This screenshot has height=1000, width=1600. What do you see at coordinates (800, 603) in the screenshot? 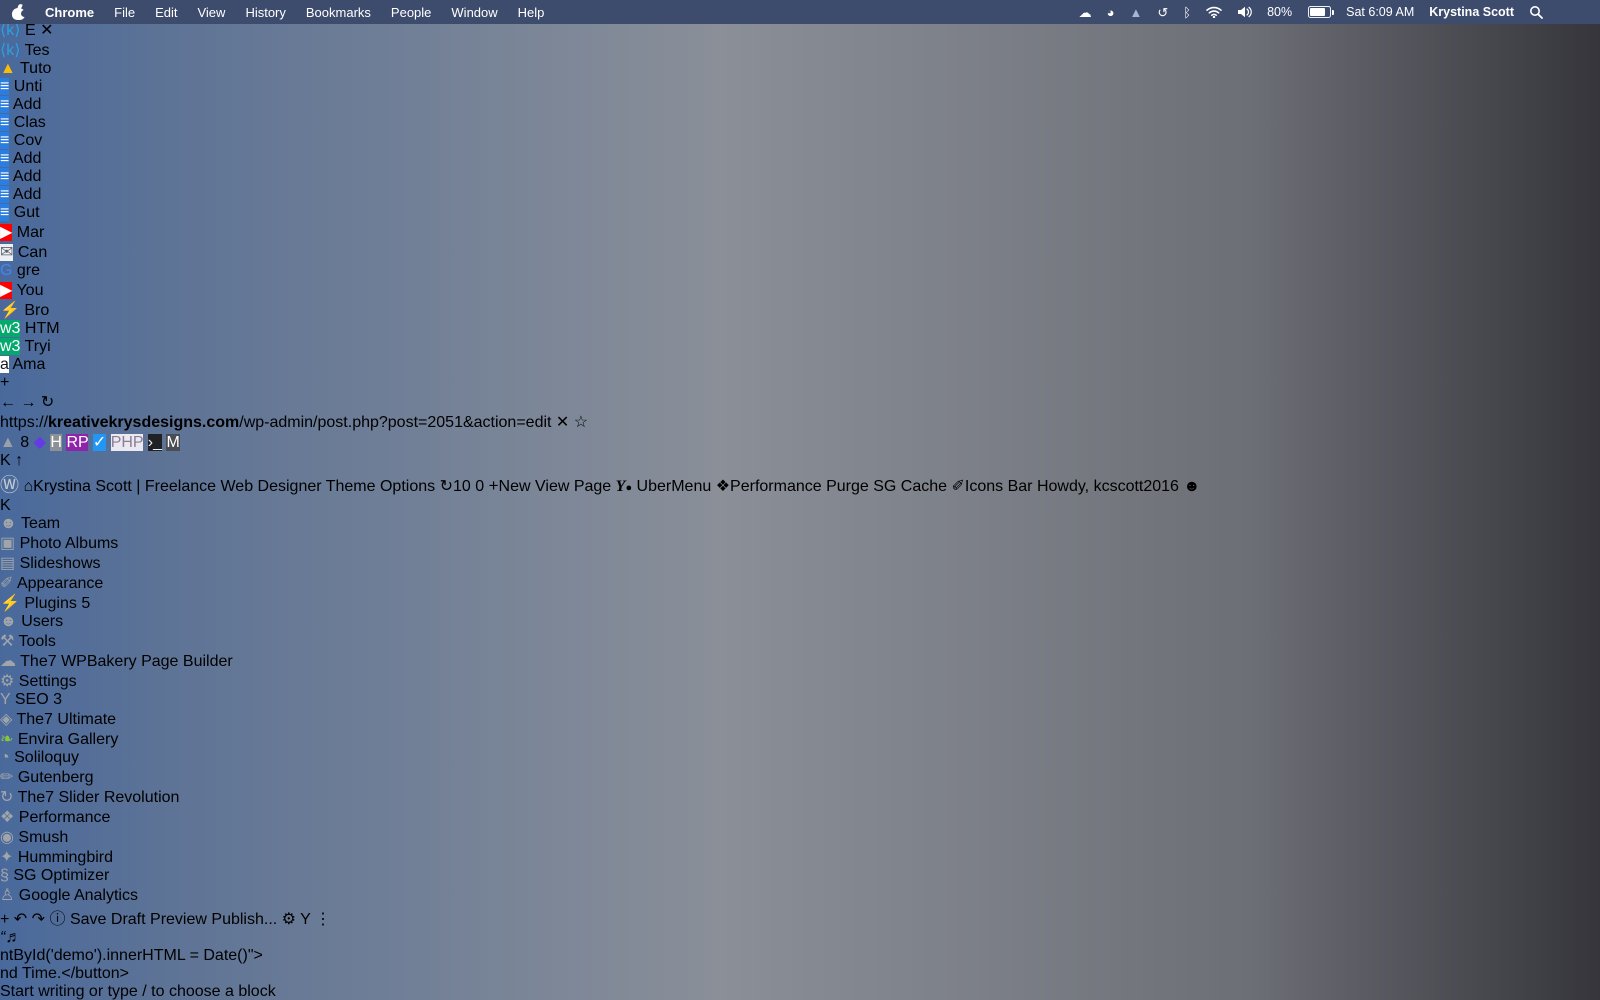
I see `sidebar-item-plugins: ⚡ Plugins 5` at bounding box center [800, 603].